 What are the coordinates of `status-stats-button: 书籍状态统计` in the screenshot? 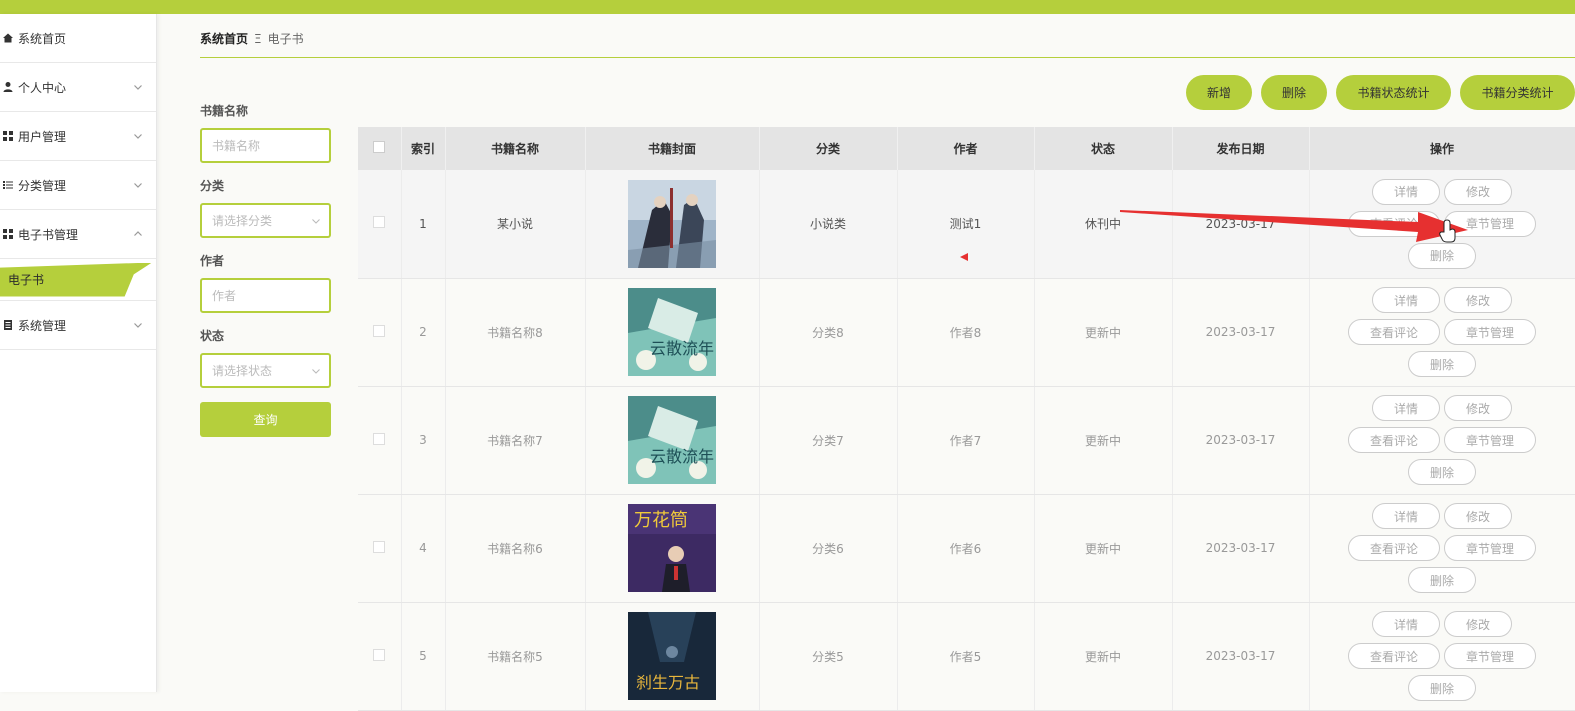 It's located at (1393, 92).